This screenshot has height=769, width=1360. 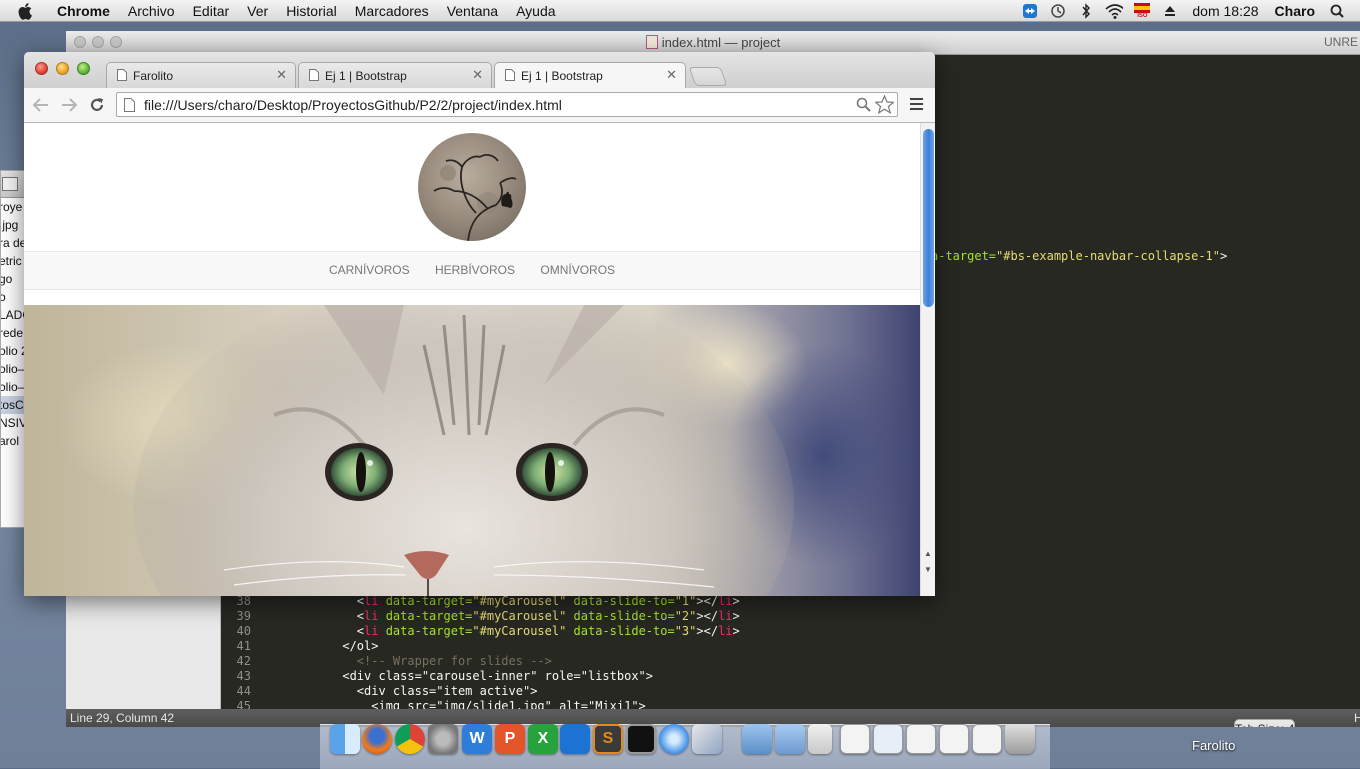 I want to click on editor-window-controls, so click(x=98, y=42).